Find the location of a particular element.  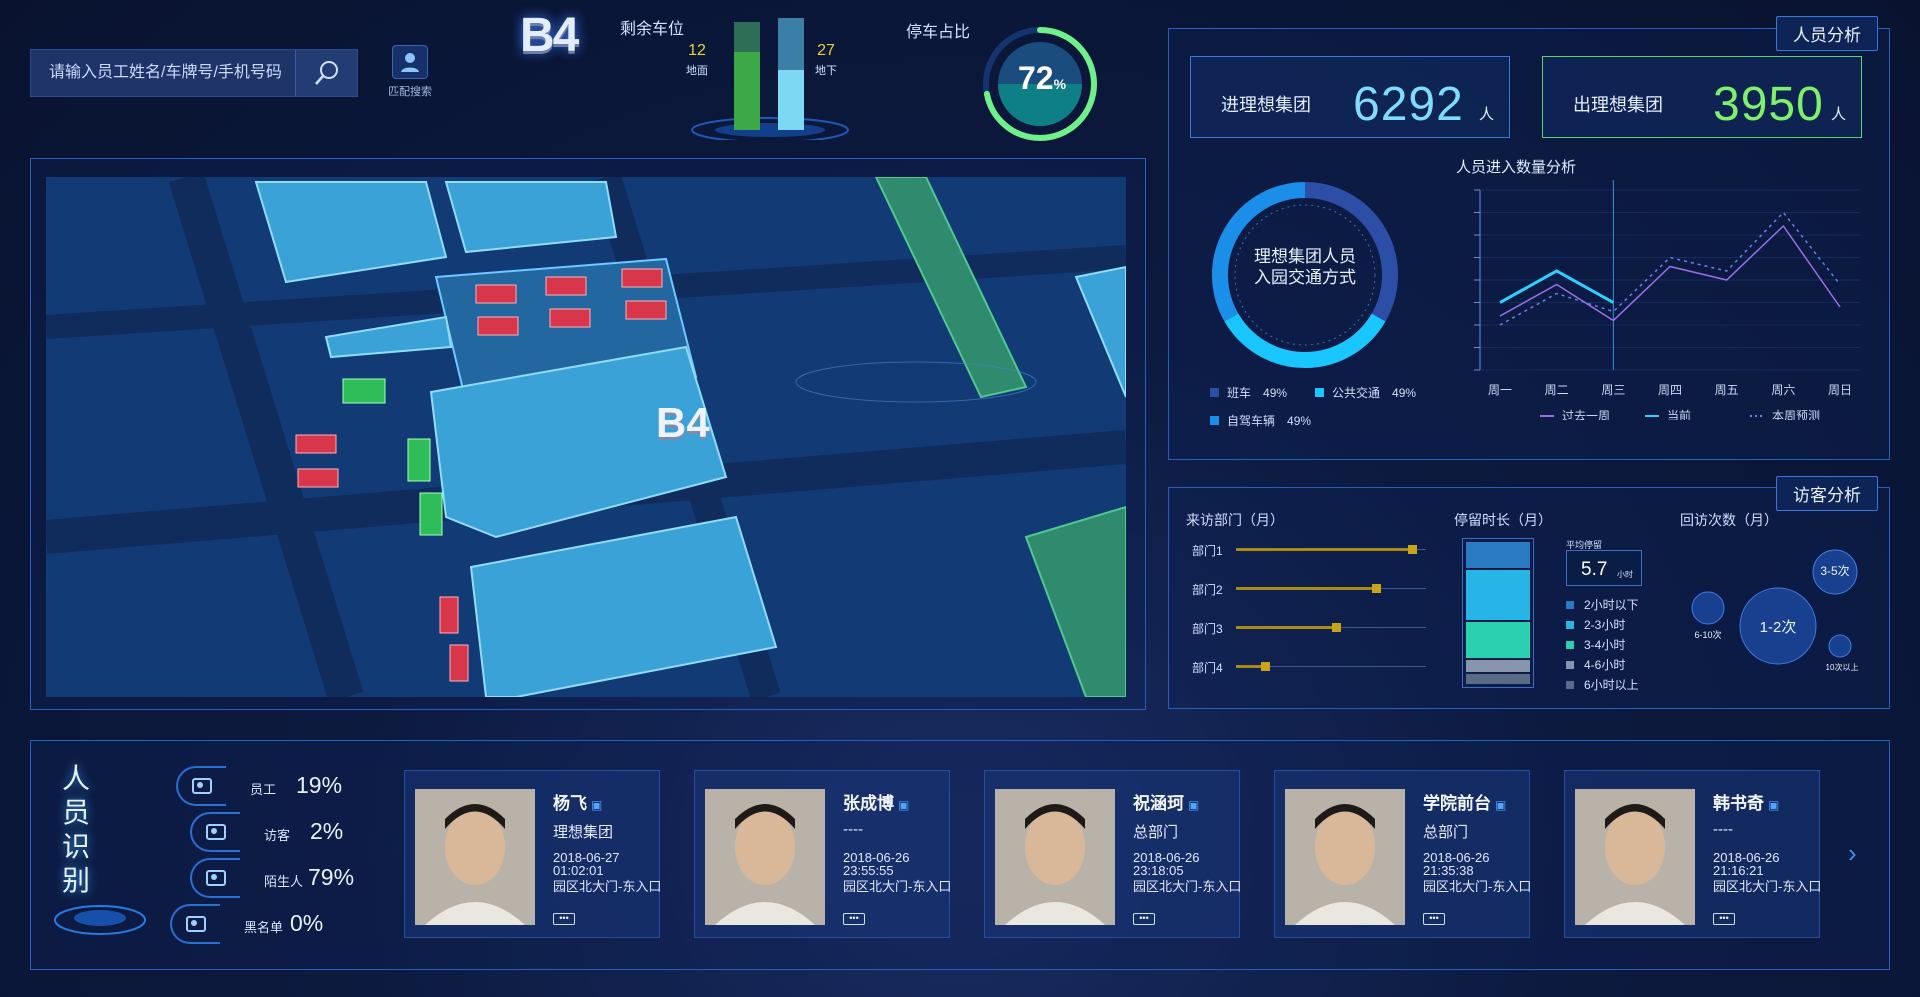

stay-legend-label: 2-3小时 is located at coordinates (1605, 625).